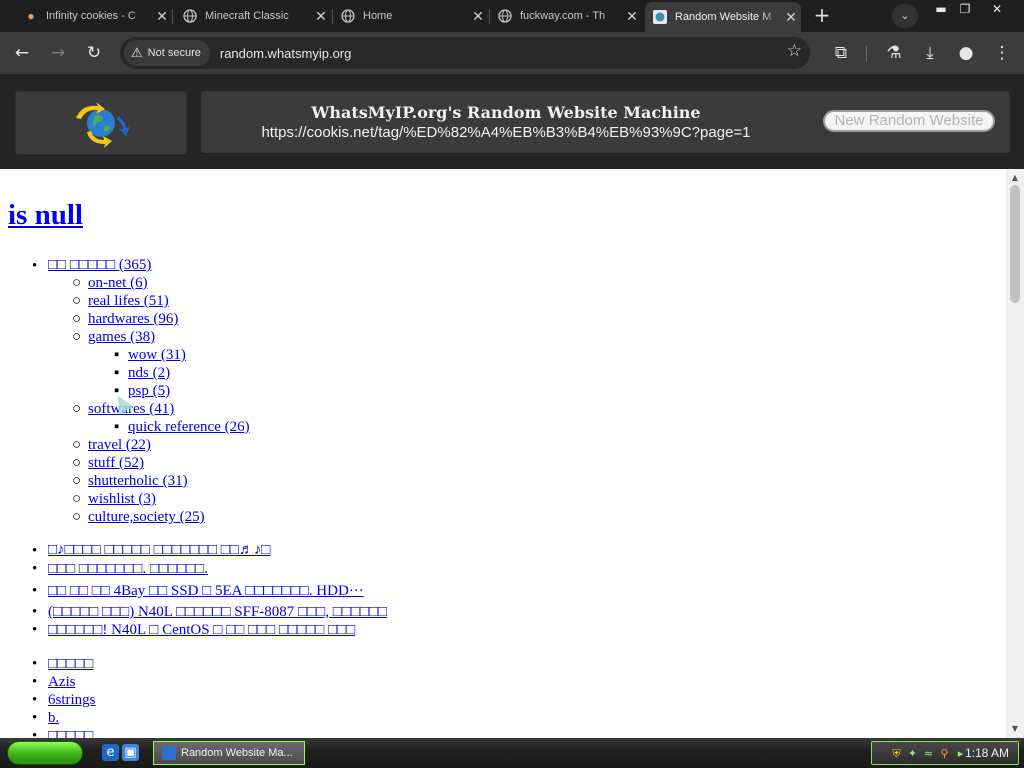 The height and width of the screenshot is (768, 1024). What do you see at coordinates (247, 16) in the screenshot?
I see `tab-title: Minecraft Classic` at bounding box center [247, 16].